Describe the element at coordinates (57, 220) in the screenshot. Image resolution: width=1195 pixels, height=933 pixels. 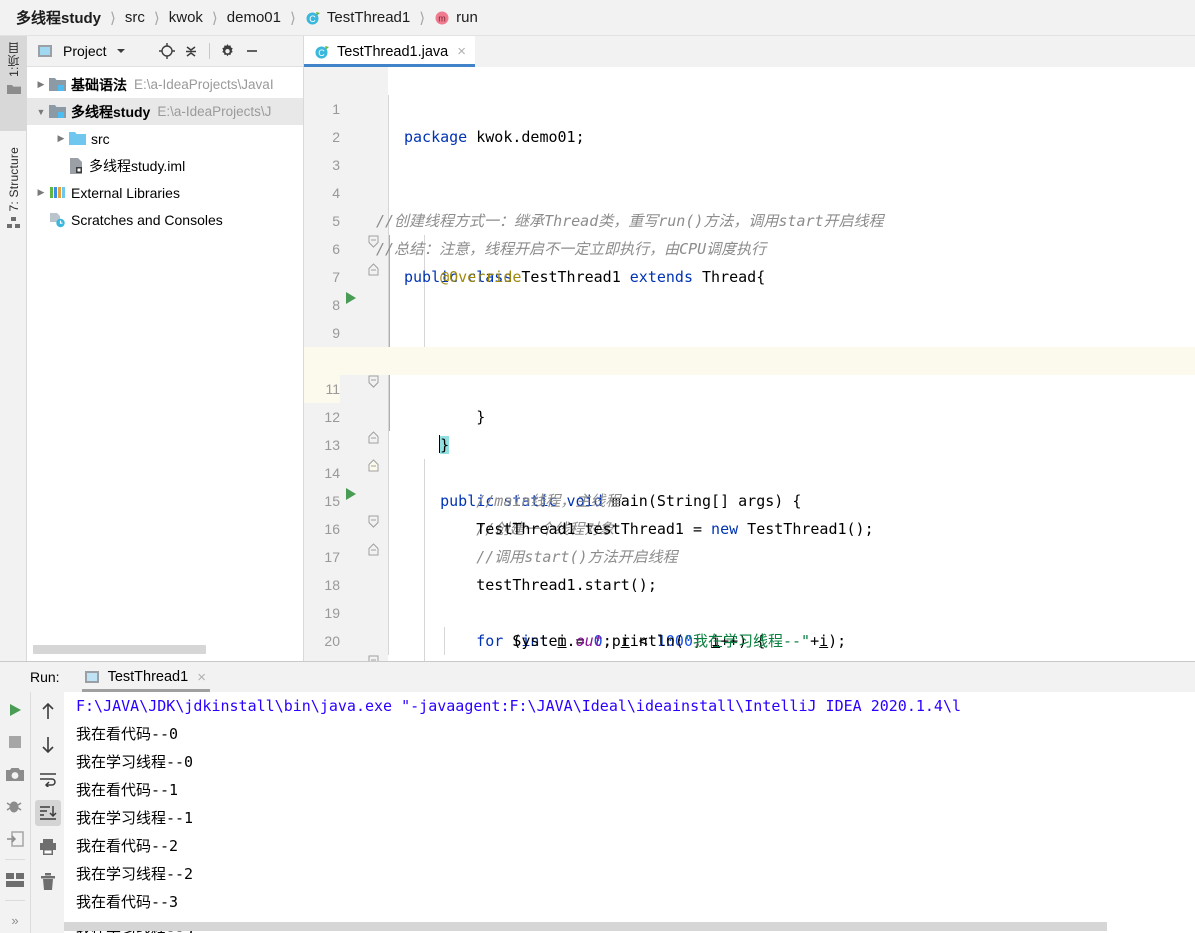
I see `scratches-icon` at that location.